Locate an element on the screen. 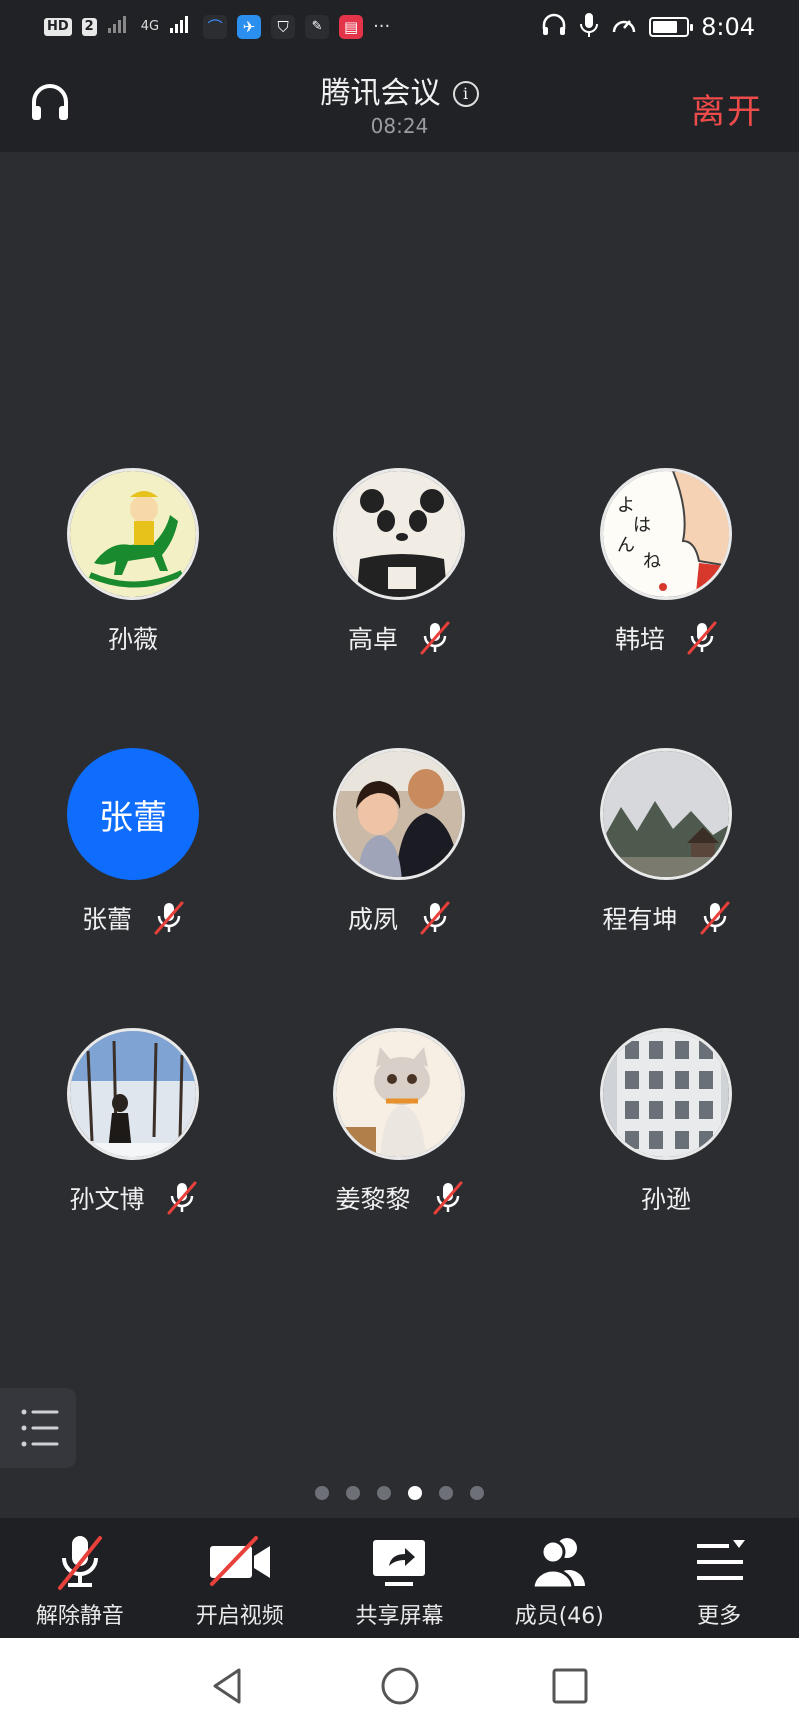  member-tile: 孙文博 is located at coordinates (133, 1168).